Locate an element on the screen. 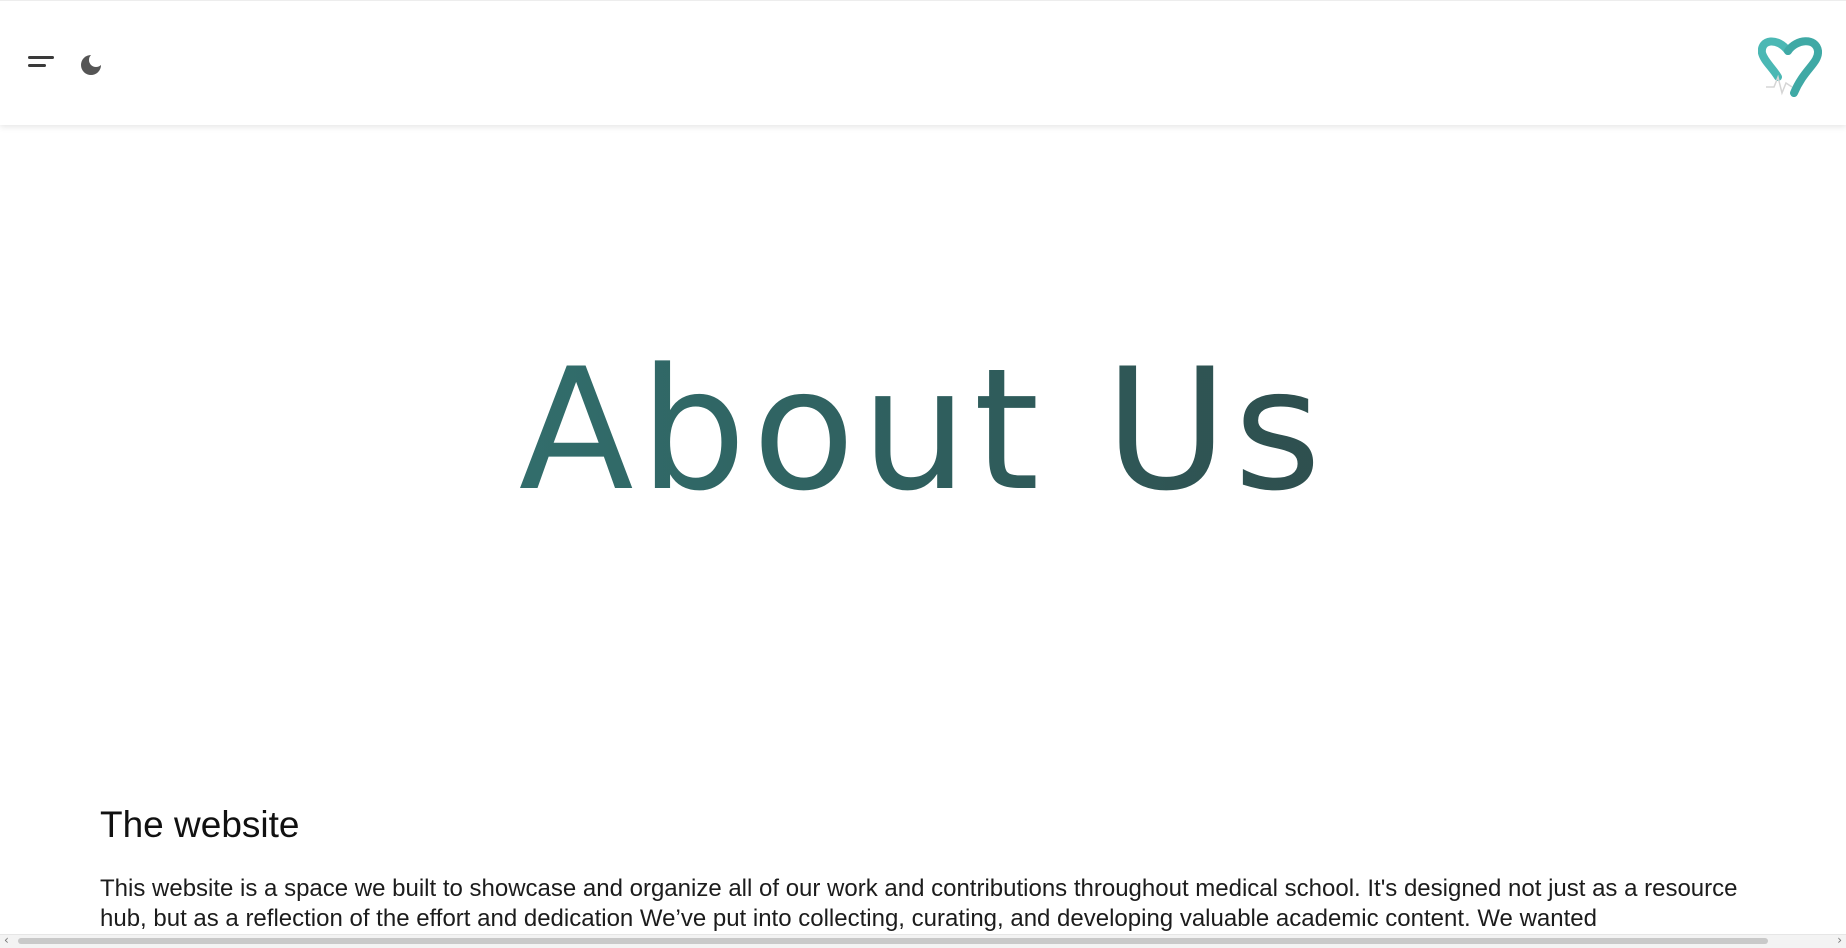 This screenshot has width=1846, height=948. heart-pulse-logo-icon is located at coordinates (1789, 67).